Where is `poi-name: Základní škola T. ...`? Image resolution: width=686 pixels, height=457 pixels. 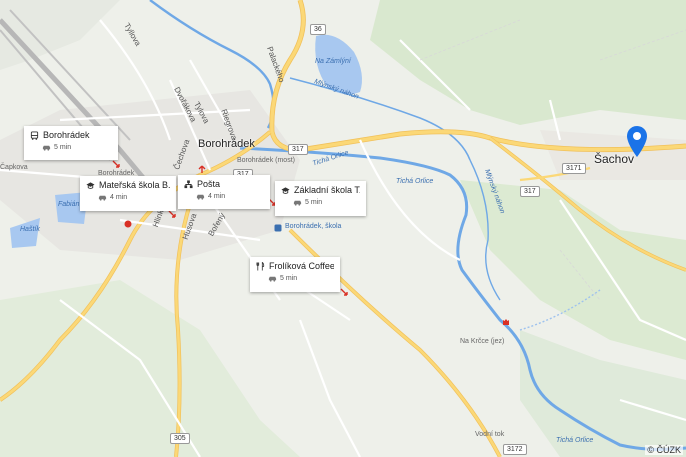 poi-name: Základní škola T. ... is located at coordinates (327, 190).